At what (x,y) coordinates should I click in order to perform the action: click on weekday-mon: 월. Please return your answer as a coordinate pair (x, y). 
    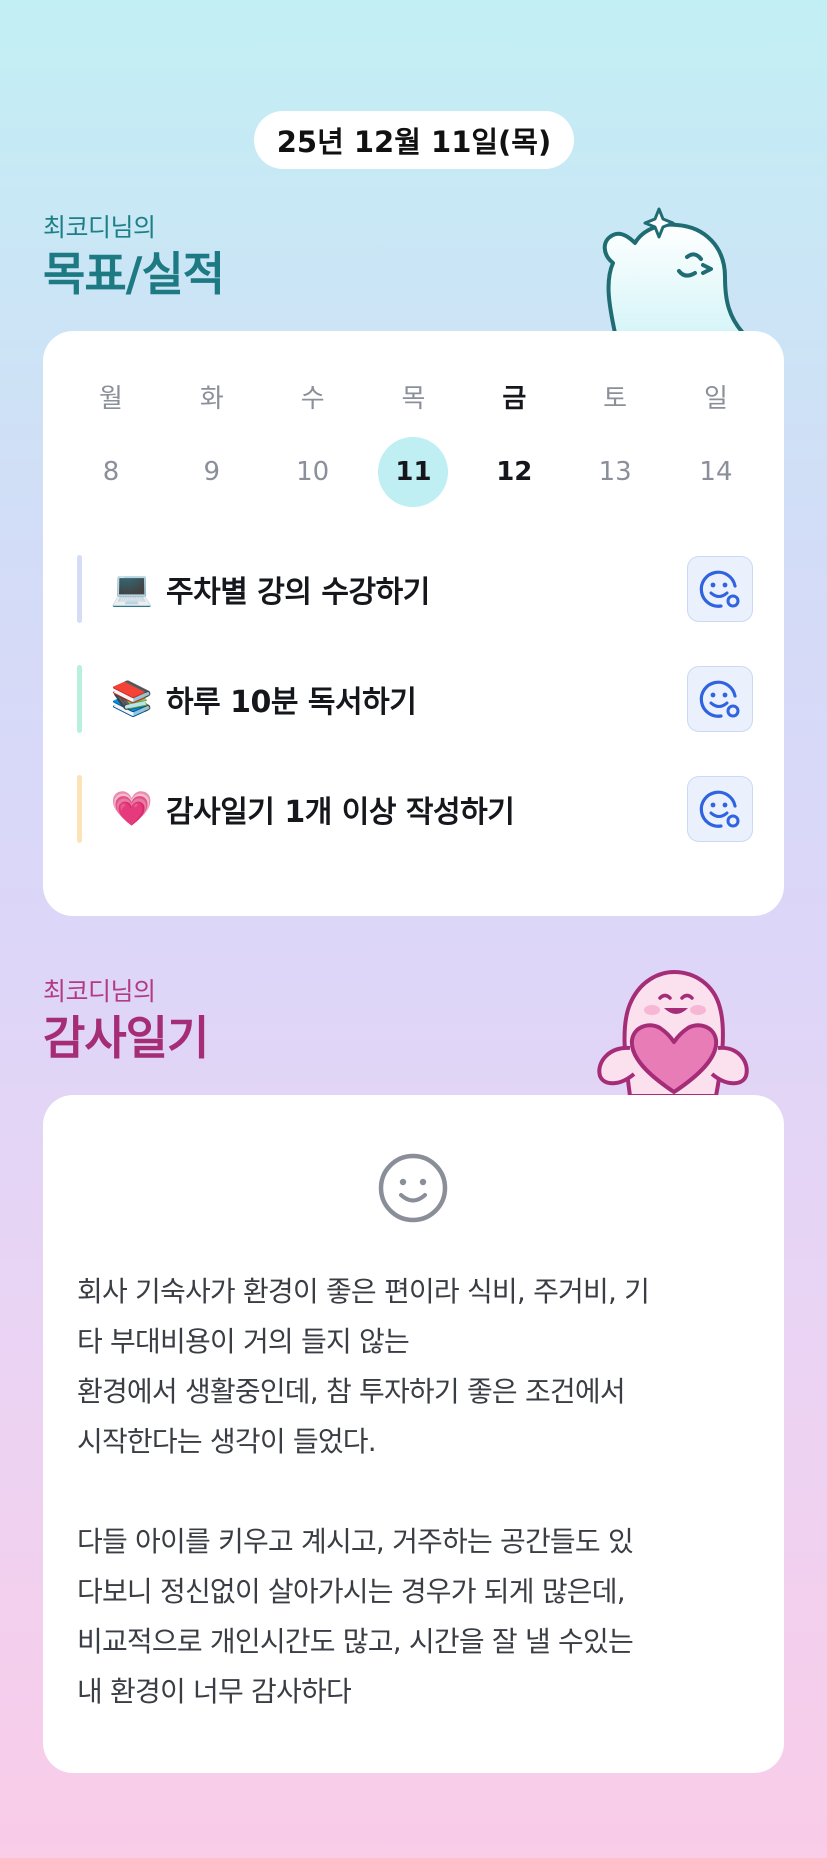
    Looking at the image, I should click on (111, 398).